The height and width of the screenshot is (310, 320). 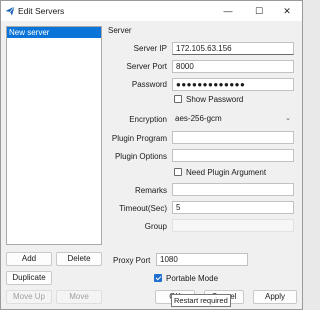 I want to click on paper-plane-icon, so click(x=10, y=11).